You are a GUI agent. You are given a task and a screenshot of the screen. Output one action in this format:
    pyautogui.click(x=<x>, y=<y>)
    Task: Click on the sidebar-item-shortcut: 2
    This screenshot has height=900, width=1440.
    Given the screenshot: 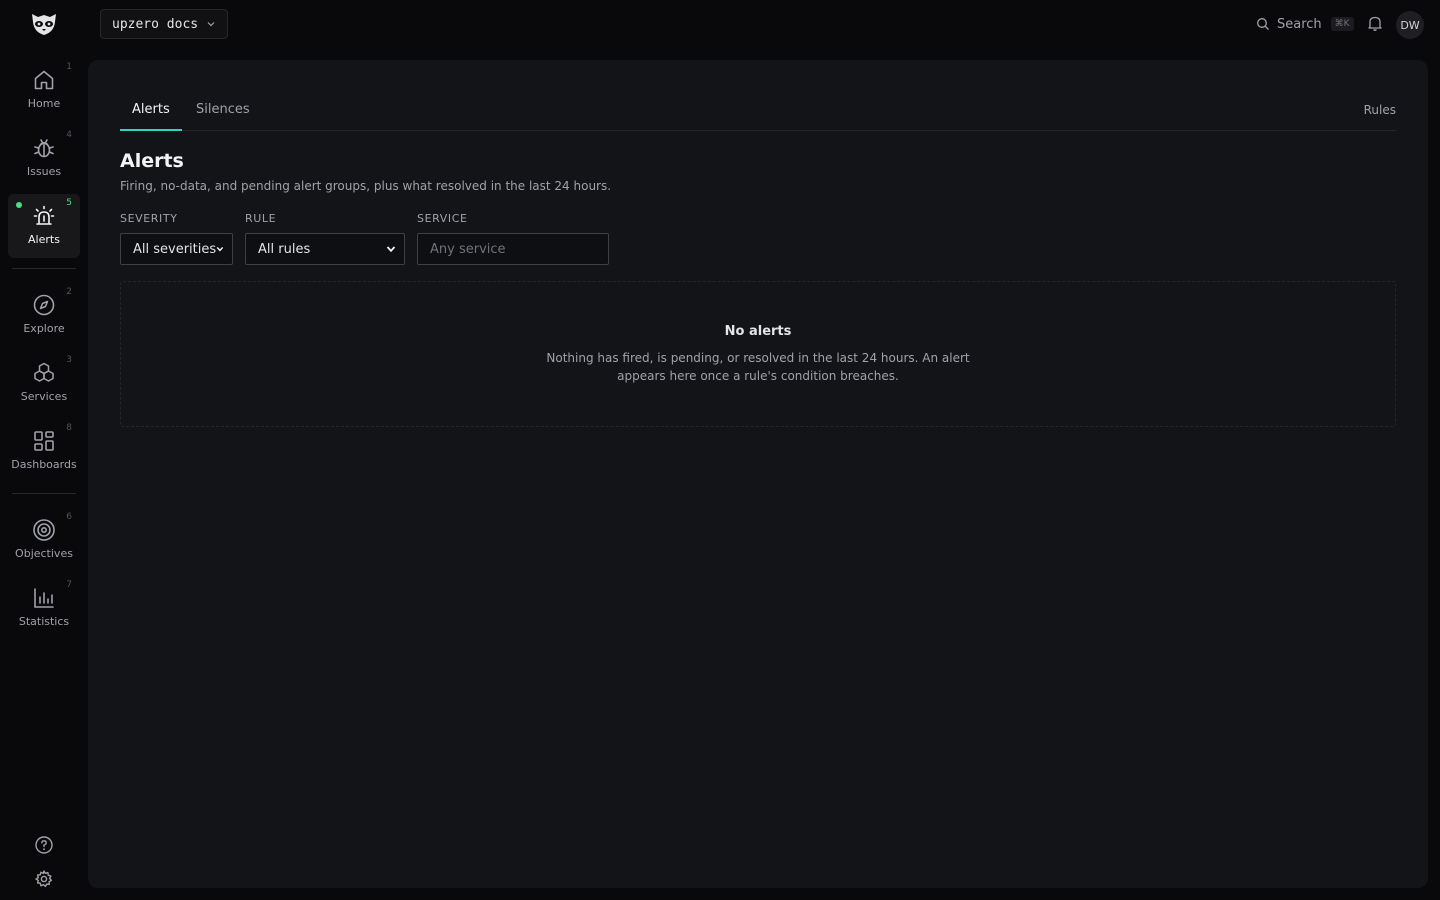 What is the action you would take?
    pyautogui.click(x=69, y=292)
    